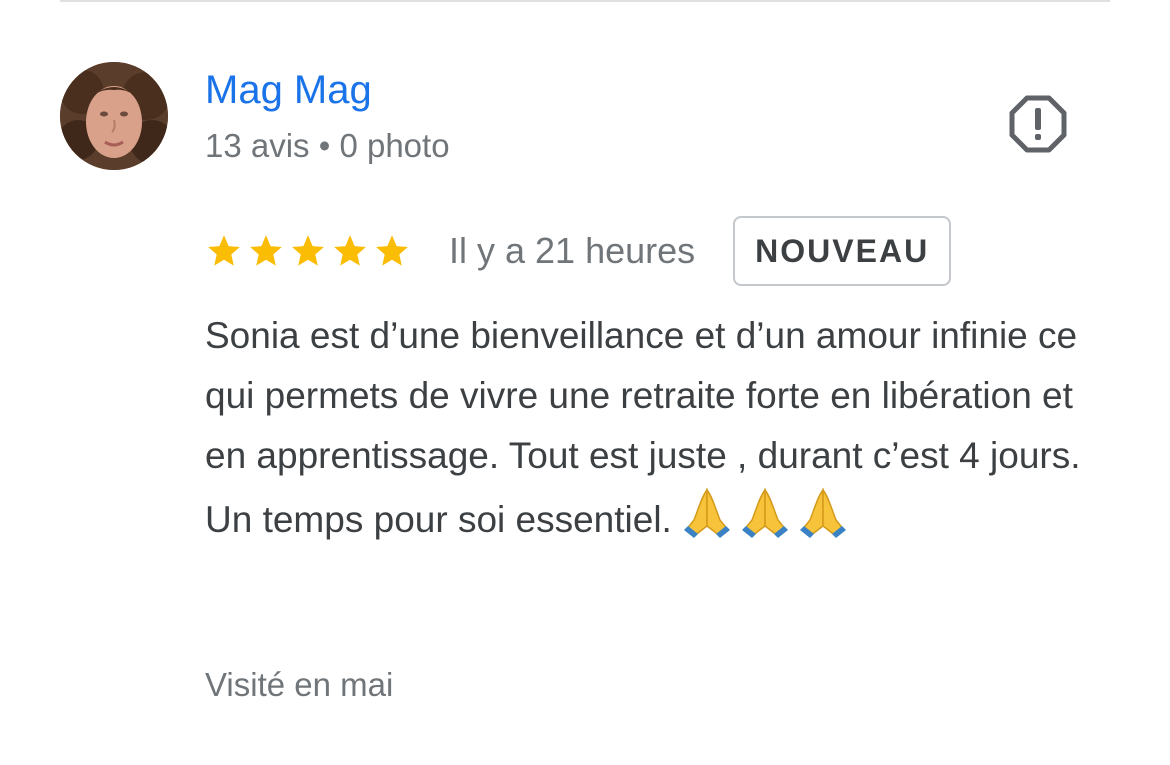  What do you see at coordinates (327, 145) in the screenshot?
I see `reviewer-stats: 13 avis • 0 photo` at bounding box center [327, 145].